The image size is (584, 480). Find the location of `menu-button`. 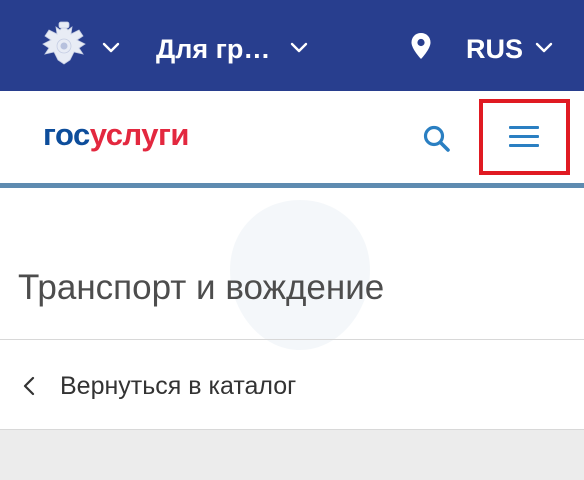

menu-button is located at coordinates (524, 137).